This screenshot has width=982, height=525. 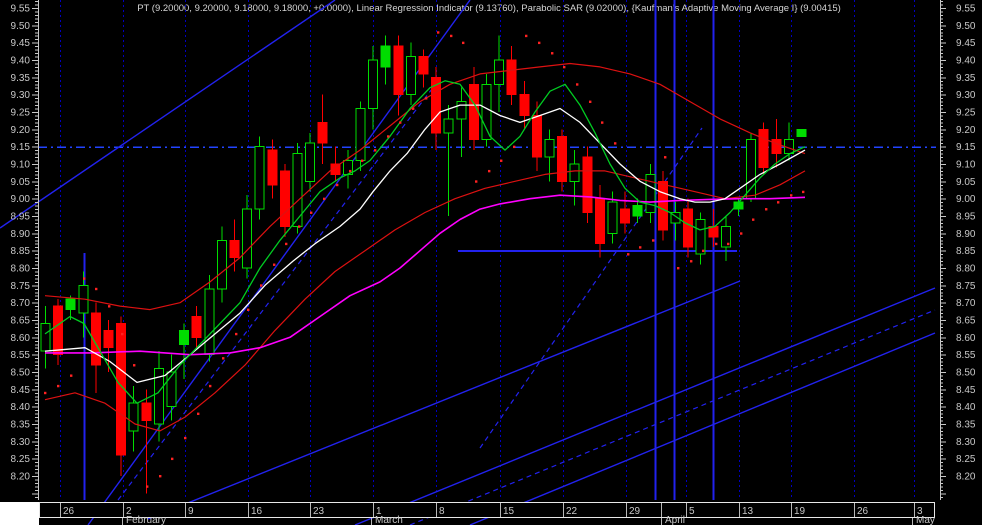 I want to click on date-tick-label: 9, so click(x=191, y=511).